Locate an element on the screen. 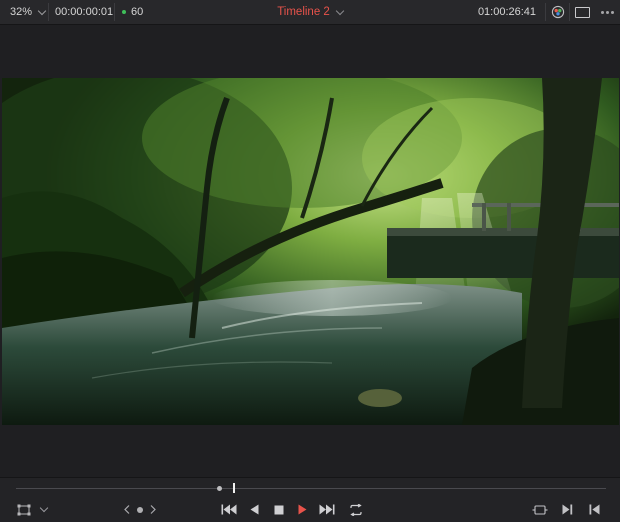 Image resolution: width=620 pixels, height=522 pixels. scrubber-bar is located at coordinates (310, 487).